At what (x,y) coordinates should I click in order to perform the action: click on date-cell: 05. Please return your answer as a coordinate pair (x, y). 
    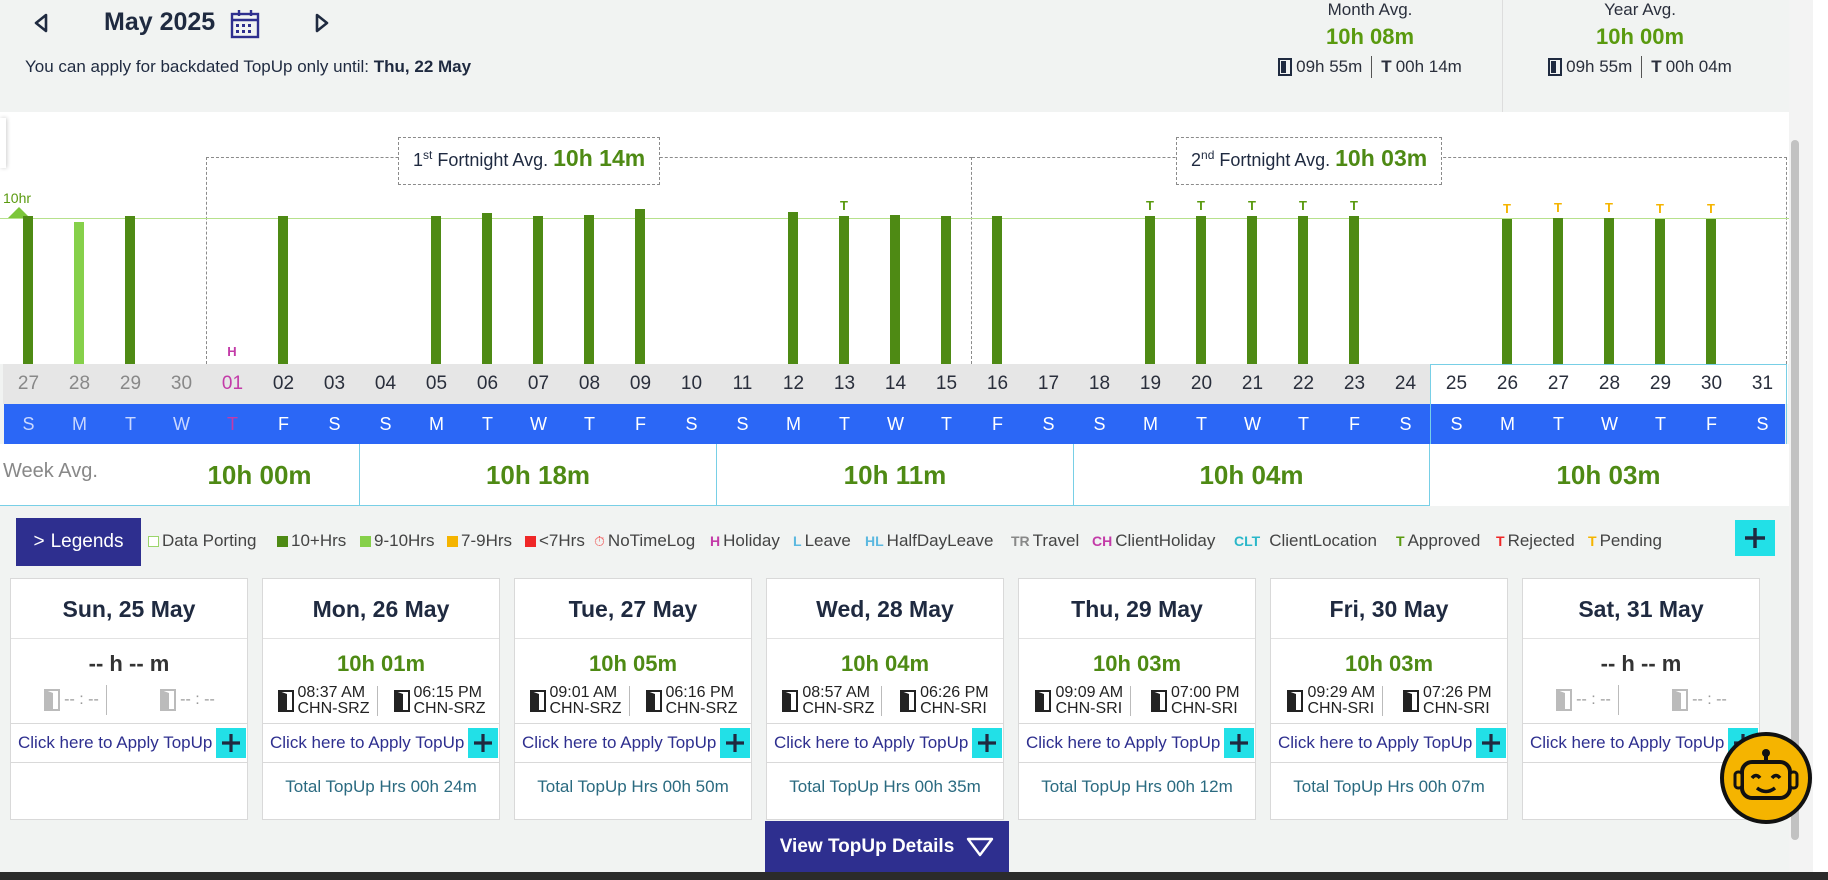
    Looking at the image, I should click on (436, 384).